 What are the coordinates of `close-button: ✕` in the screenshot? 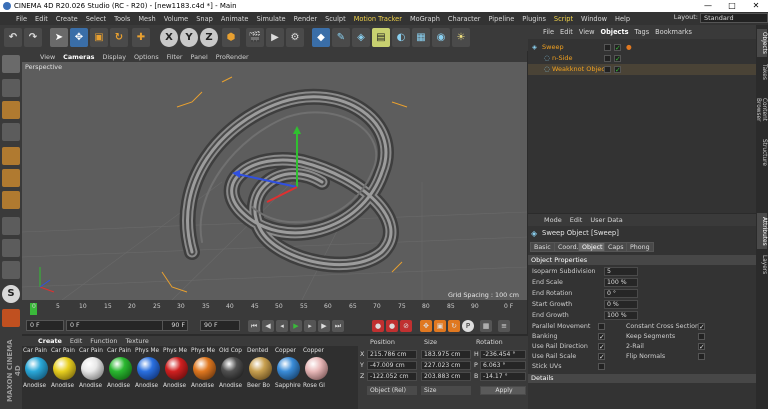 It's located at (756, 6).